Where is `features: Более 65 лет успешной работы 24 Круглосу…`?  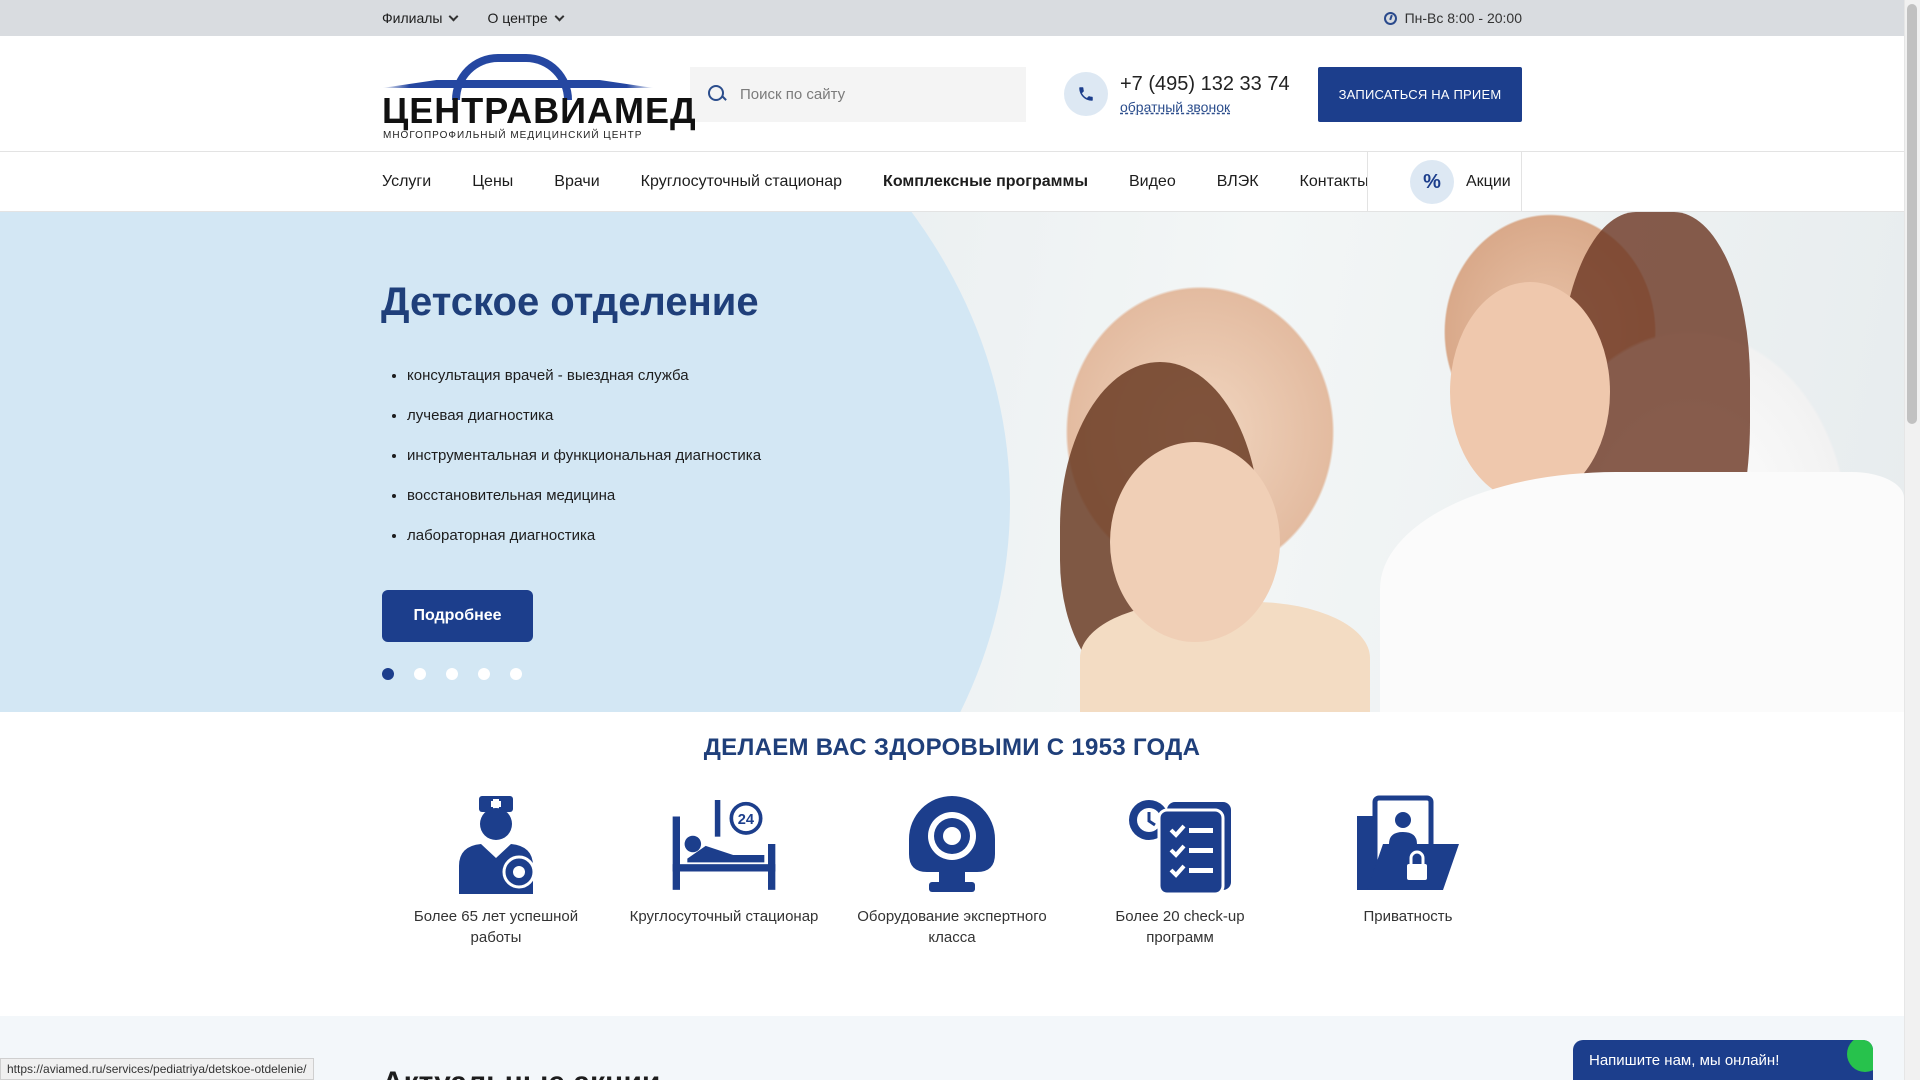
features: Более 65 лет успешной работы 24 Круглосу… is located at coordinates (952, 871).